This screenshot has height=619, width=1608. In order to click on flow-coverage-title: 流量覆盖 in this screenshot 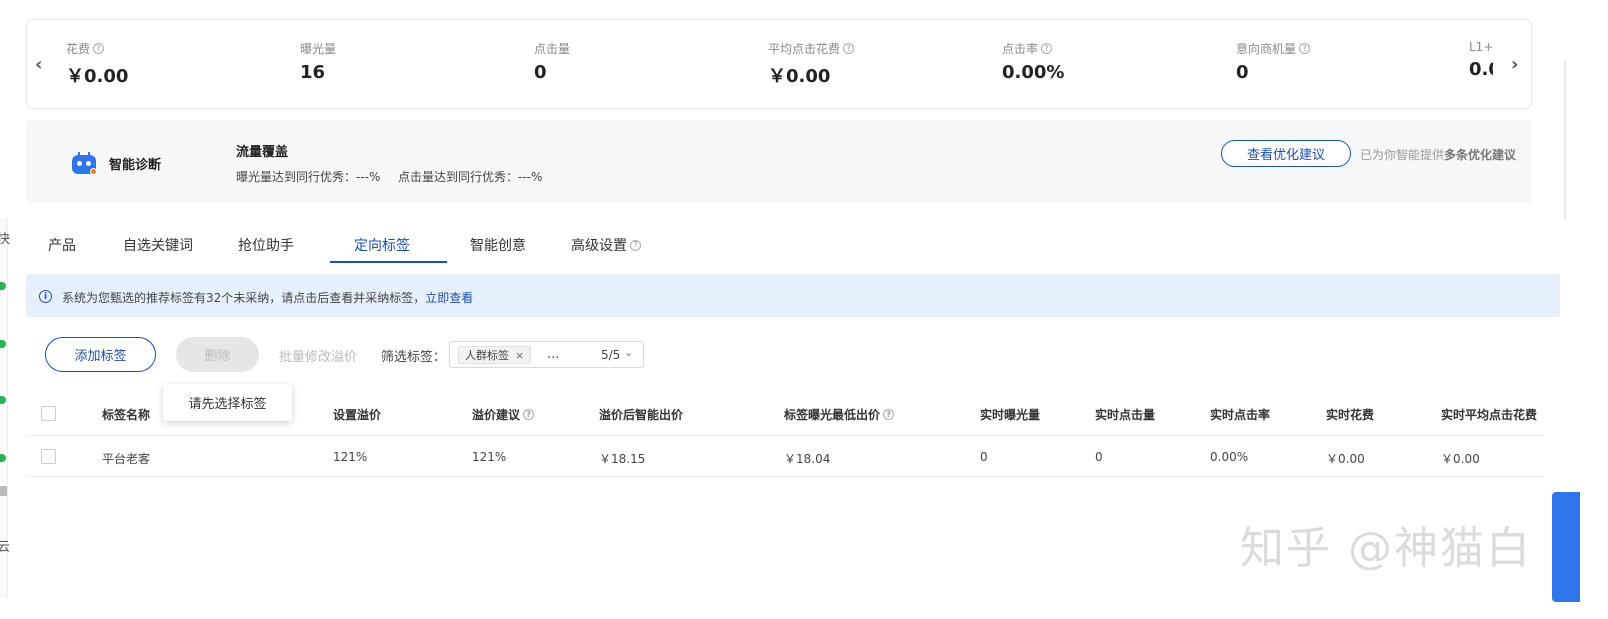, I will do `click(262, 152)`.